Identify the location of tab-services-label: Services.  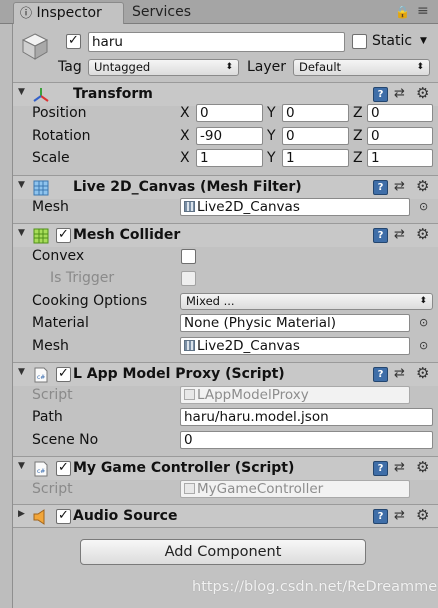
(162, 12).